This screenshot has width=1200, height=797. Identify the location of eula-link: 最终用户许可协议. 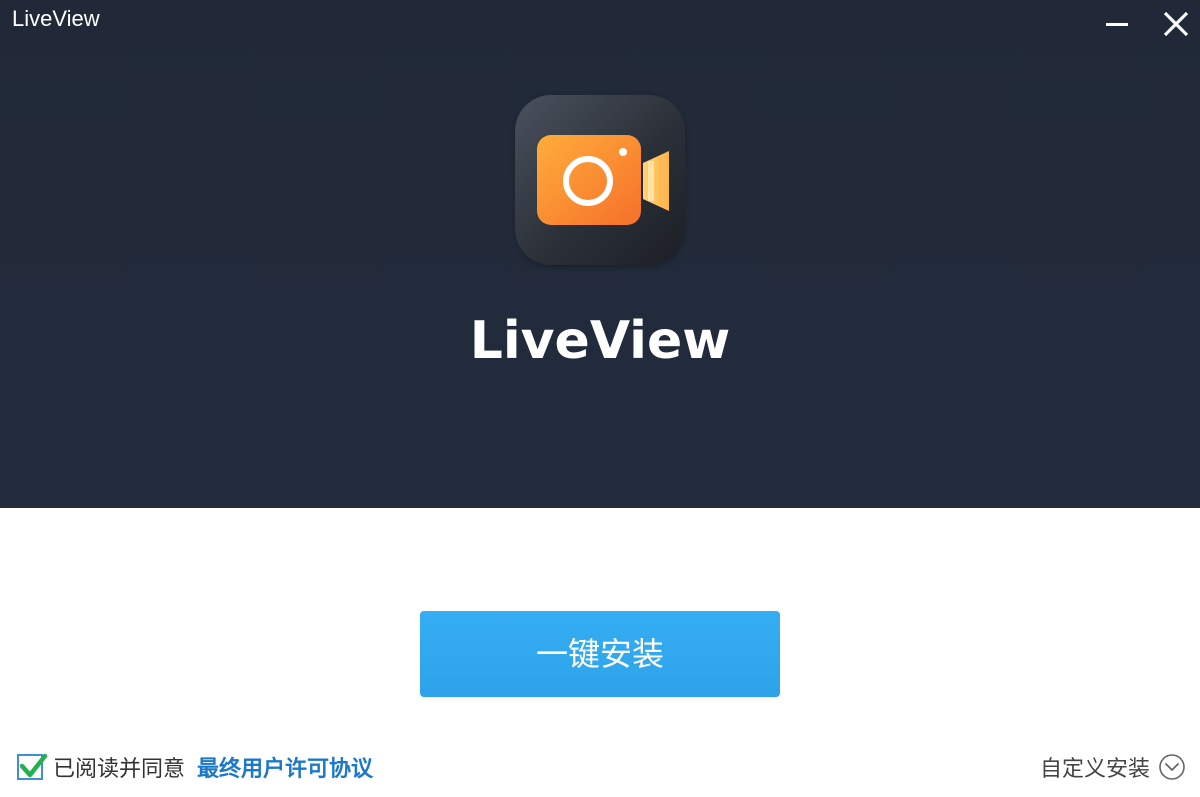
(285, 767).